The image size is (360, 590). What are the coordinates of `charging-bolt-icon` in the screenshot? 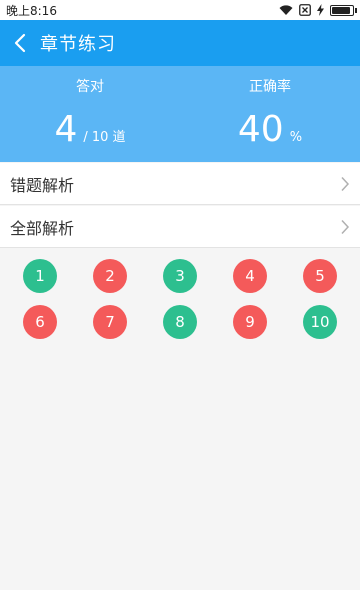 It's located at (320, 10).